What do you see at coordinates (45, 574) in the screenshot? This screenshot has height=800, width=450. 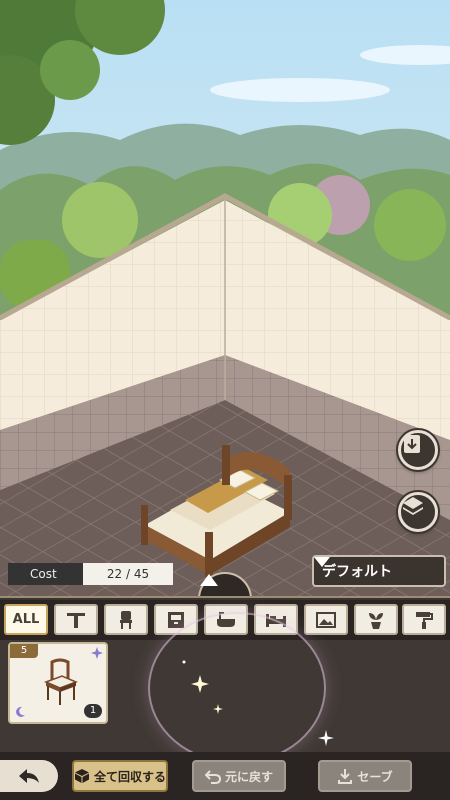 I see `cost-label: Cost` at bounding box center [45, 574].